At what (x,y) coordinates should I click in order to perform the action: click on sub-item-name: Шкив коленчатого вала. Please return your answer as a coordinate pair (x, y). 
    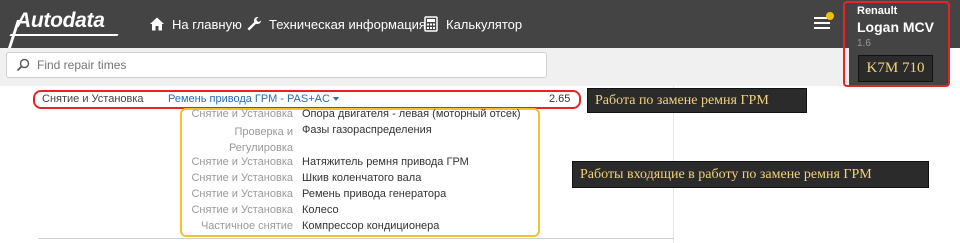
    Looking at the image, I should click on (362, 178).